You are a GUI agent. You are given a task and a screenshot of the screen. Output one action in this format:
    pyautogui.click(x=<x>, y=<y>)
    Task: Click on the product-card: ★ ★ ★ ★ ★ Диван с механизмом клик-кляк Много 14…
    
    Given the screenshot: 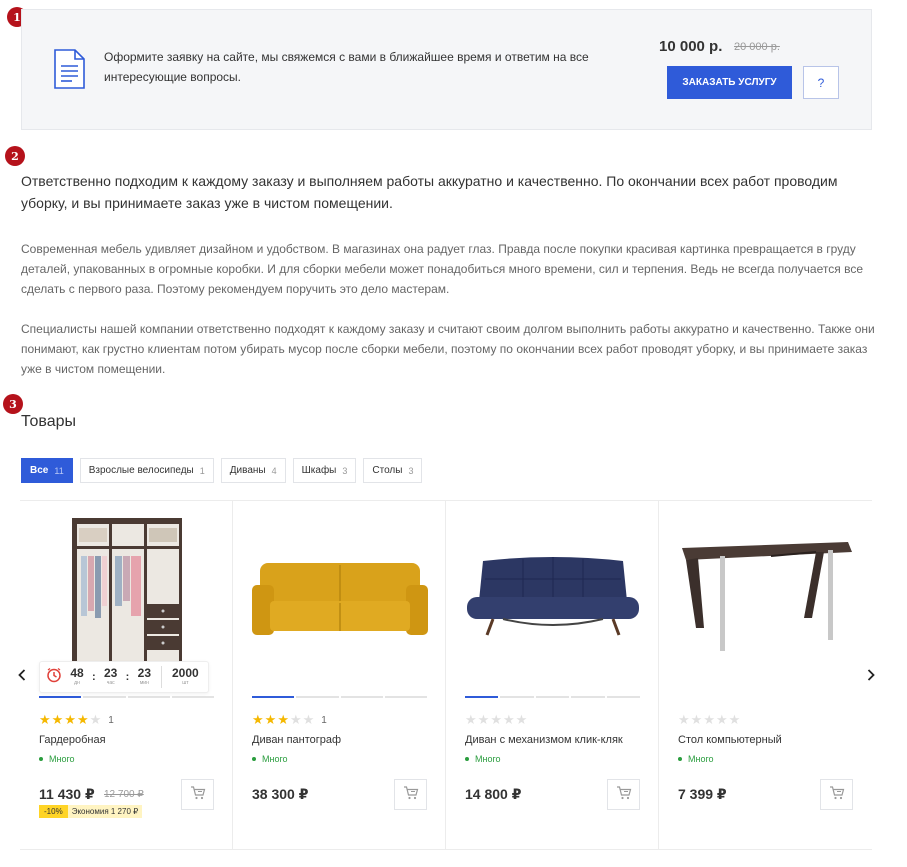 What is the action you would take?
    pyautogui.click(x=552, y=675)
    